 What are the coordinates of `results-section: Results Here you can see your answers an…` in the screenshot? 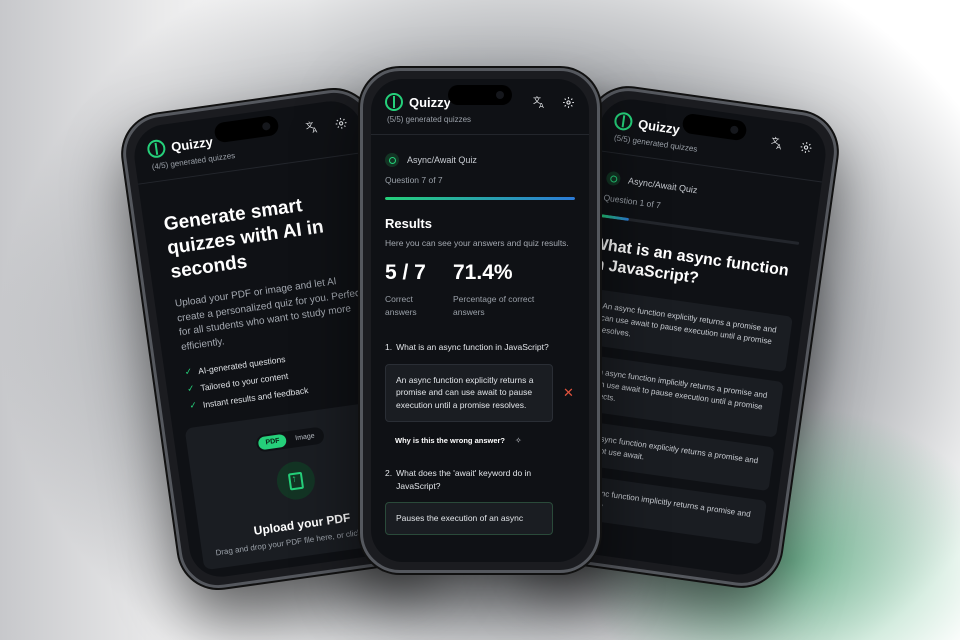 It's located at (480, 368).